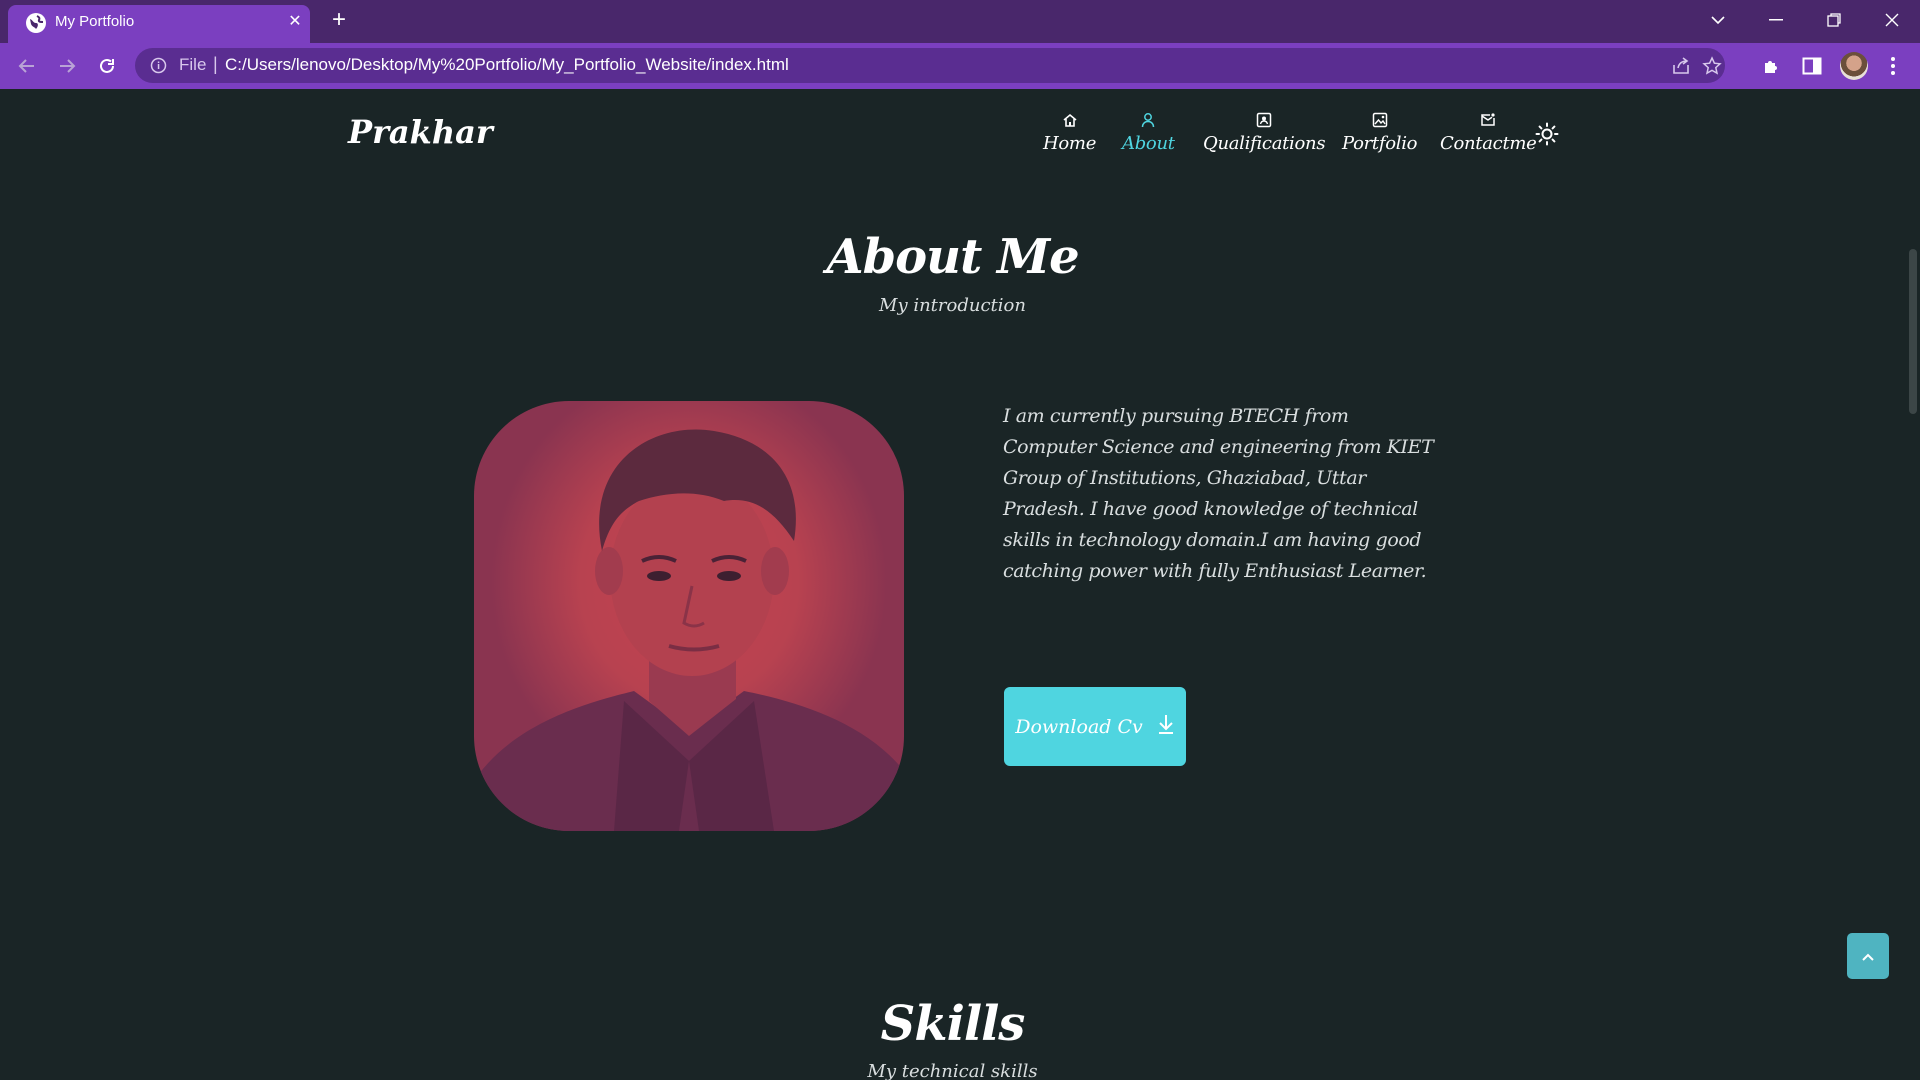  What do you see at coordinates (67, 66) in the screenshot?
I see `forward-icon` at bounding box center [67, 66].